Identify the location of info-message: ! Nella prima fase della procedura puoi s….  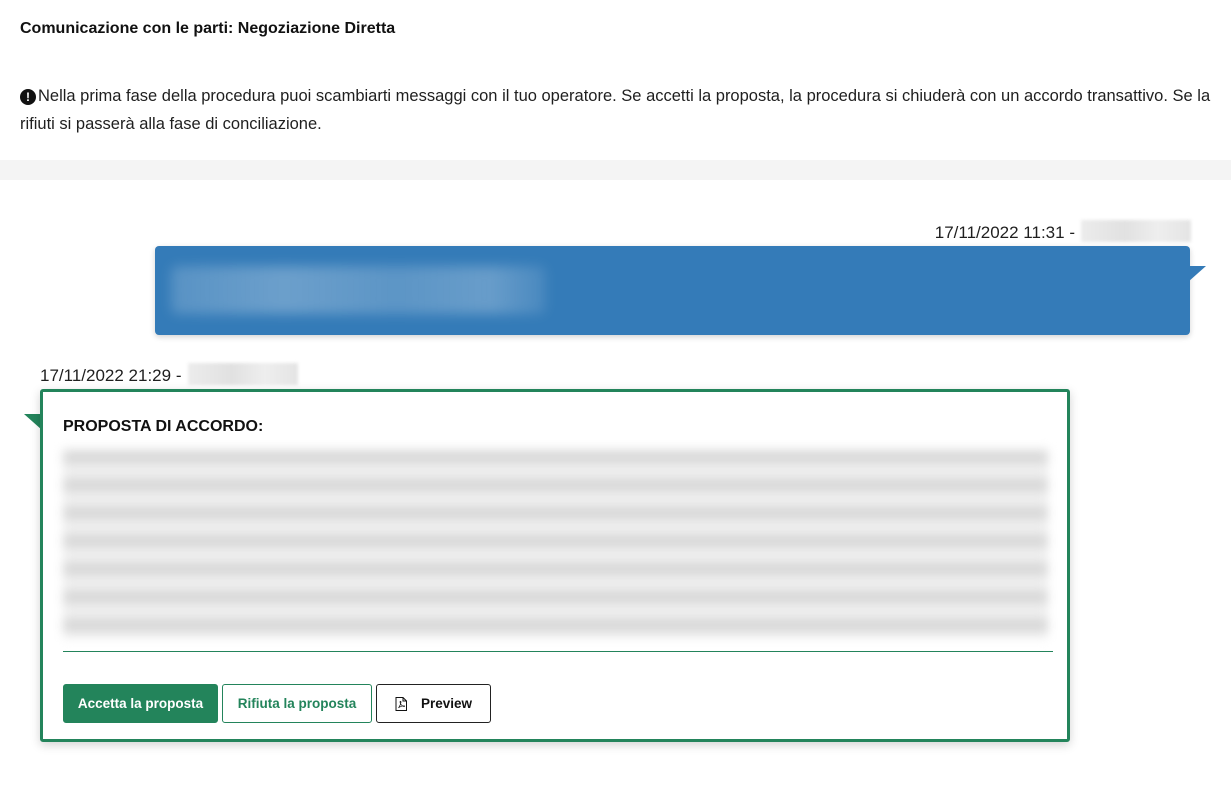
(617, 110).